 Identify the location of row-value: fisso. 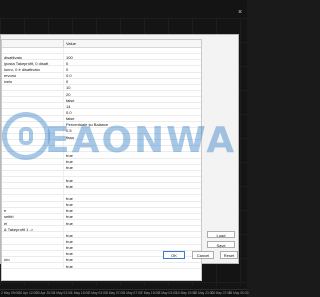
(131, 137).